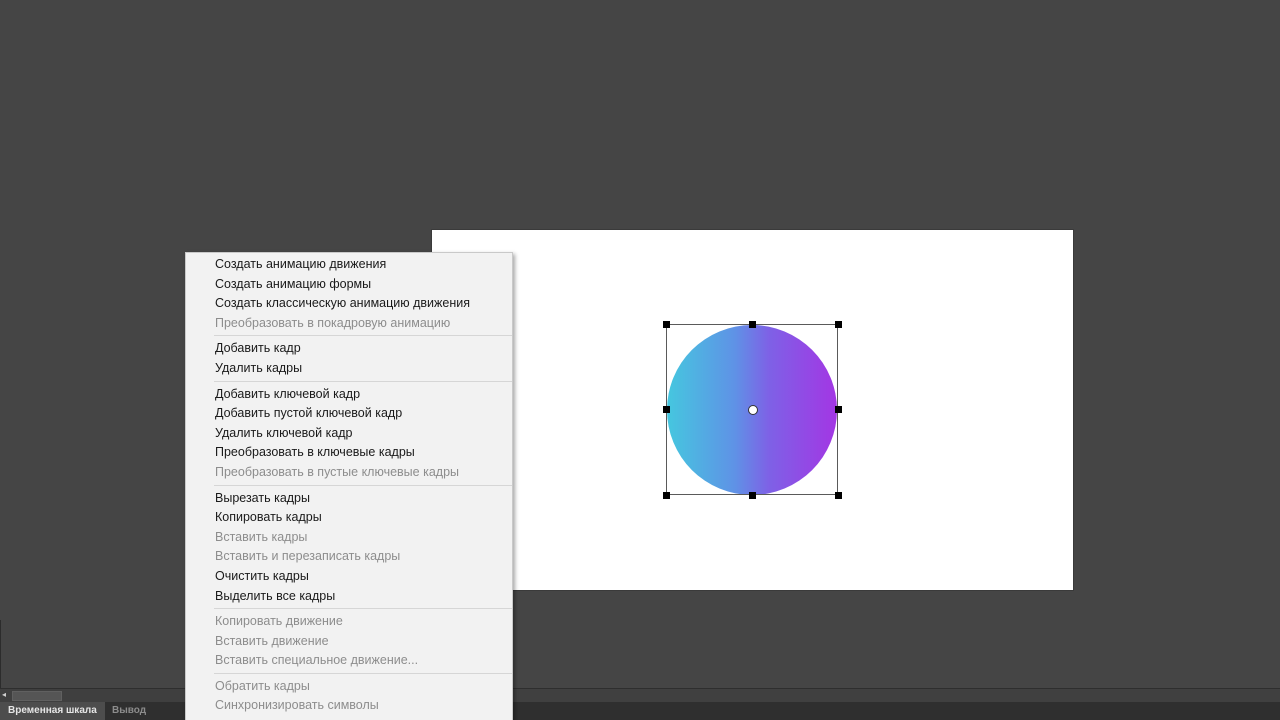  What do you see at coordinates (129, 711) in the screenshot?
I see `tab-output: Вывод` at bounding box center [129, 711].